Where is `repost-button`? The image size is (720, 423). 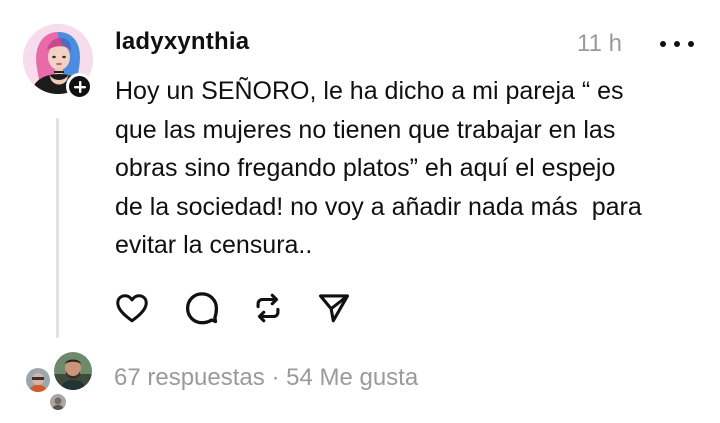 repost-button is located at coordinates (268, 308).